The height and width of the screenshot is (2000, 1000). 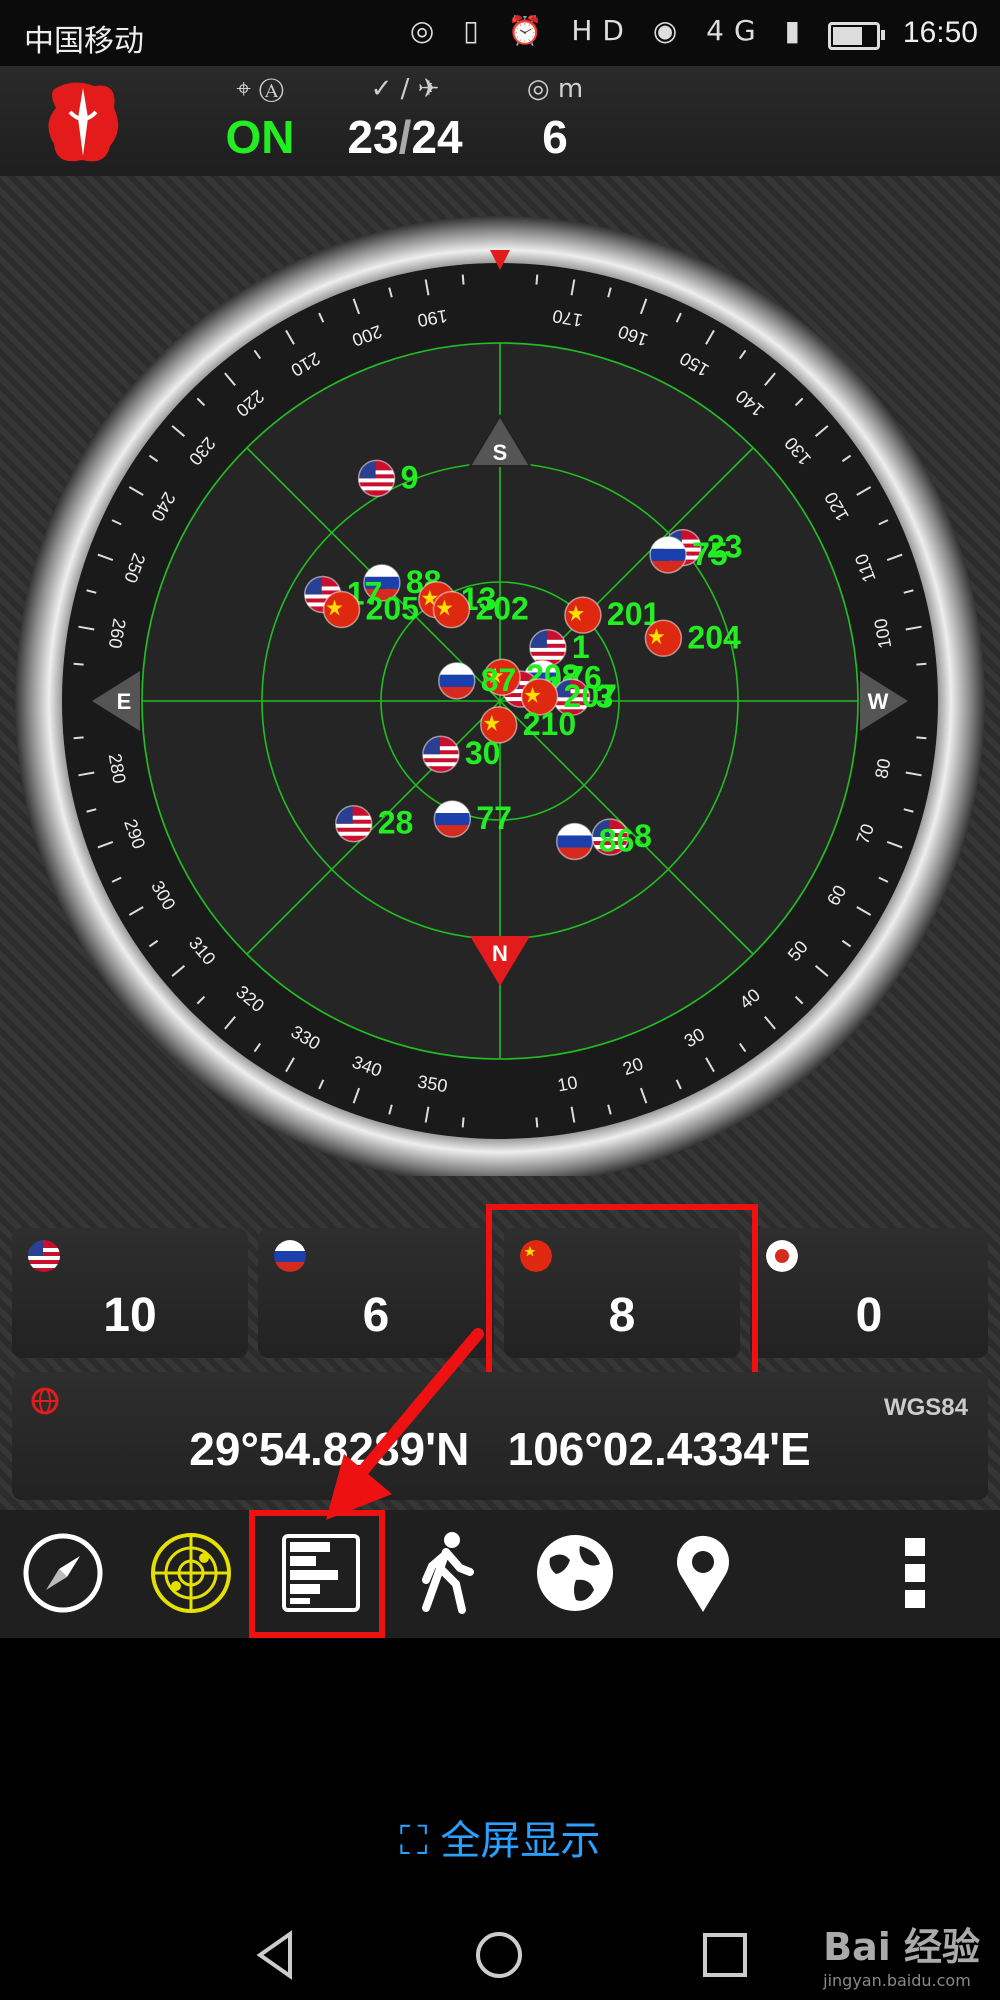 I want to click on fullscreen-button: ⛶ 全屏显示, so click(x=500, y=1837).